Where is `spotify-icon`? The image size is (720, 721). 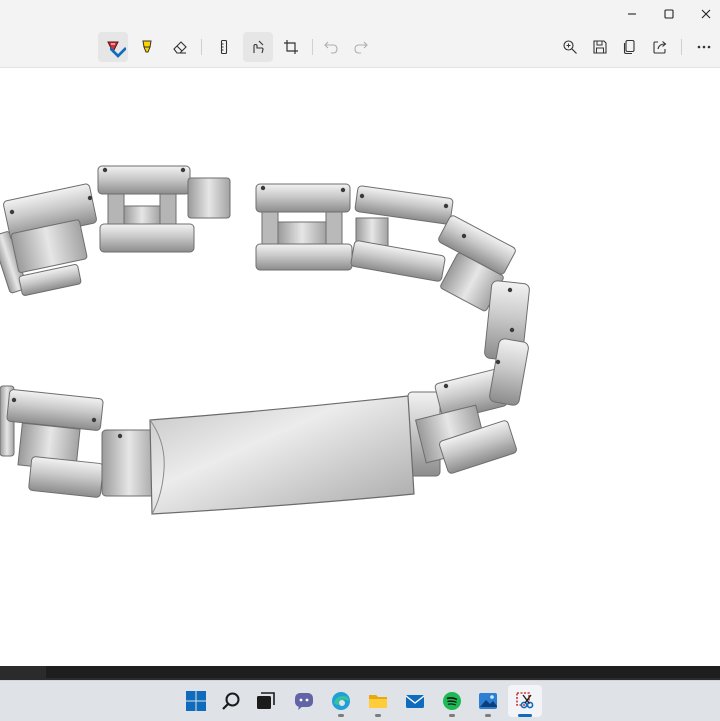 spotify-icon is located at coordinates (452, 701).